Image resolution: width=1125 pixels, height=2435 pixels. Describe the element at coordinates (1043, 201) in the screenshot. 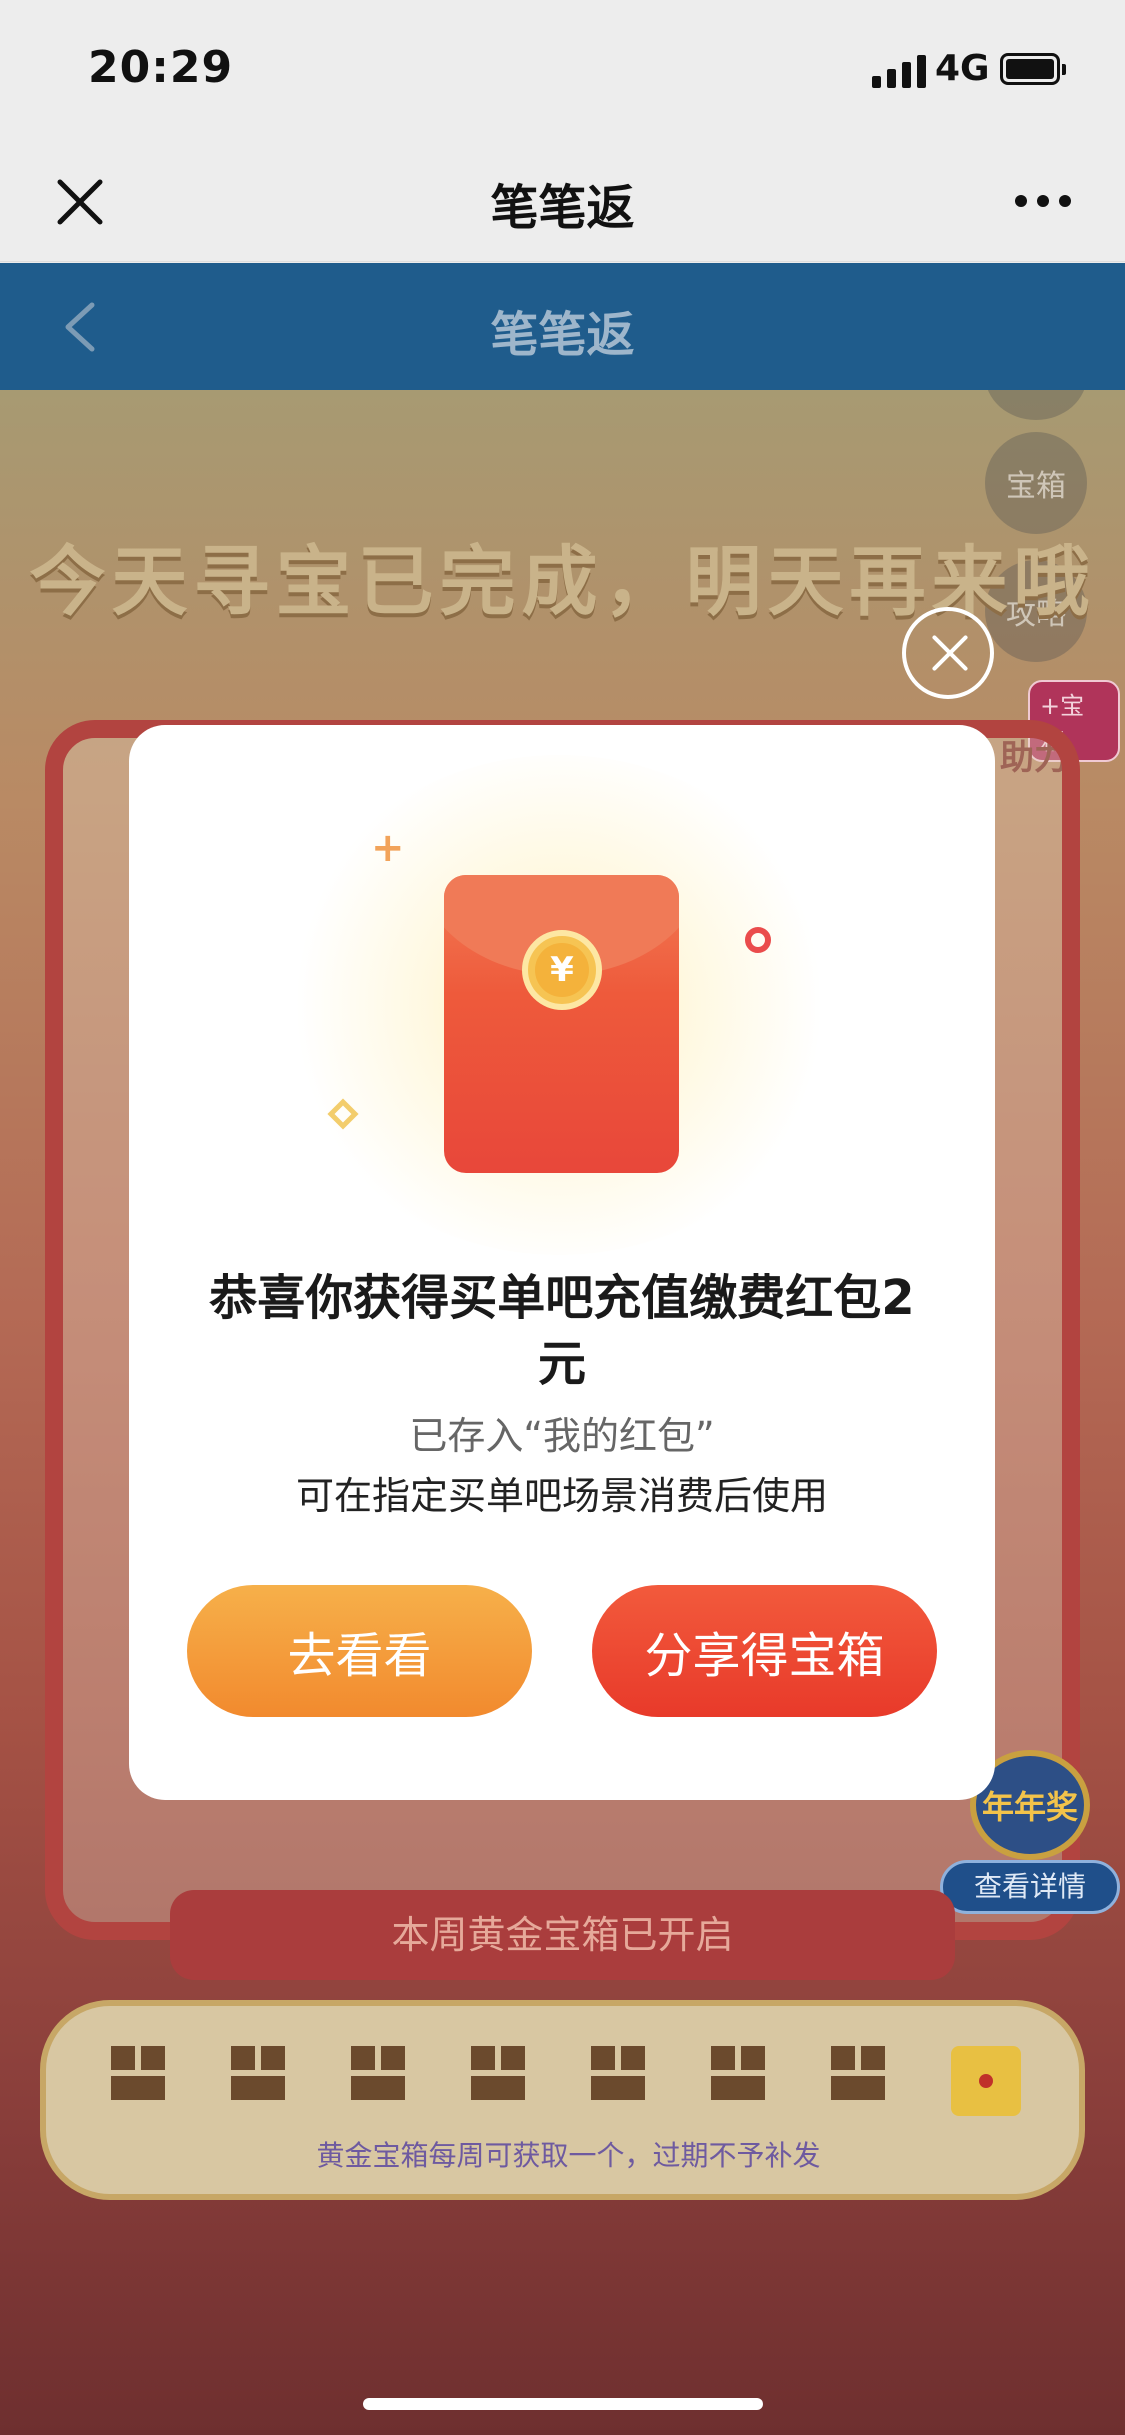

I see `more-icon` at that location.